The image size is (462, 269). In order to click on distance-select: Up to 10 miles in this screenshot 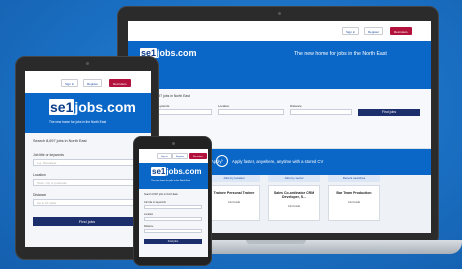, I will do `click(87, 202)`.